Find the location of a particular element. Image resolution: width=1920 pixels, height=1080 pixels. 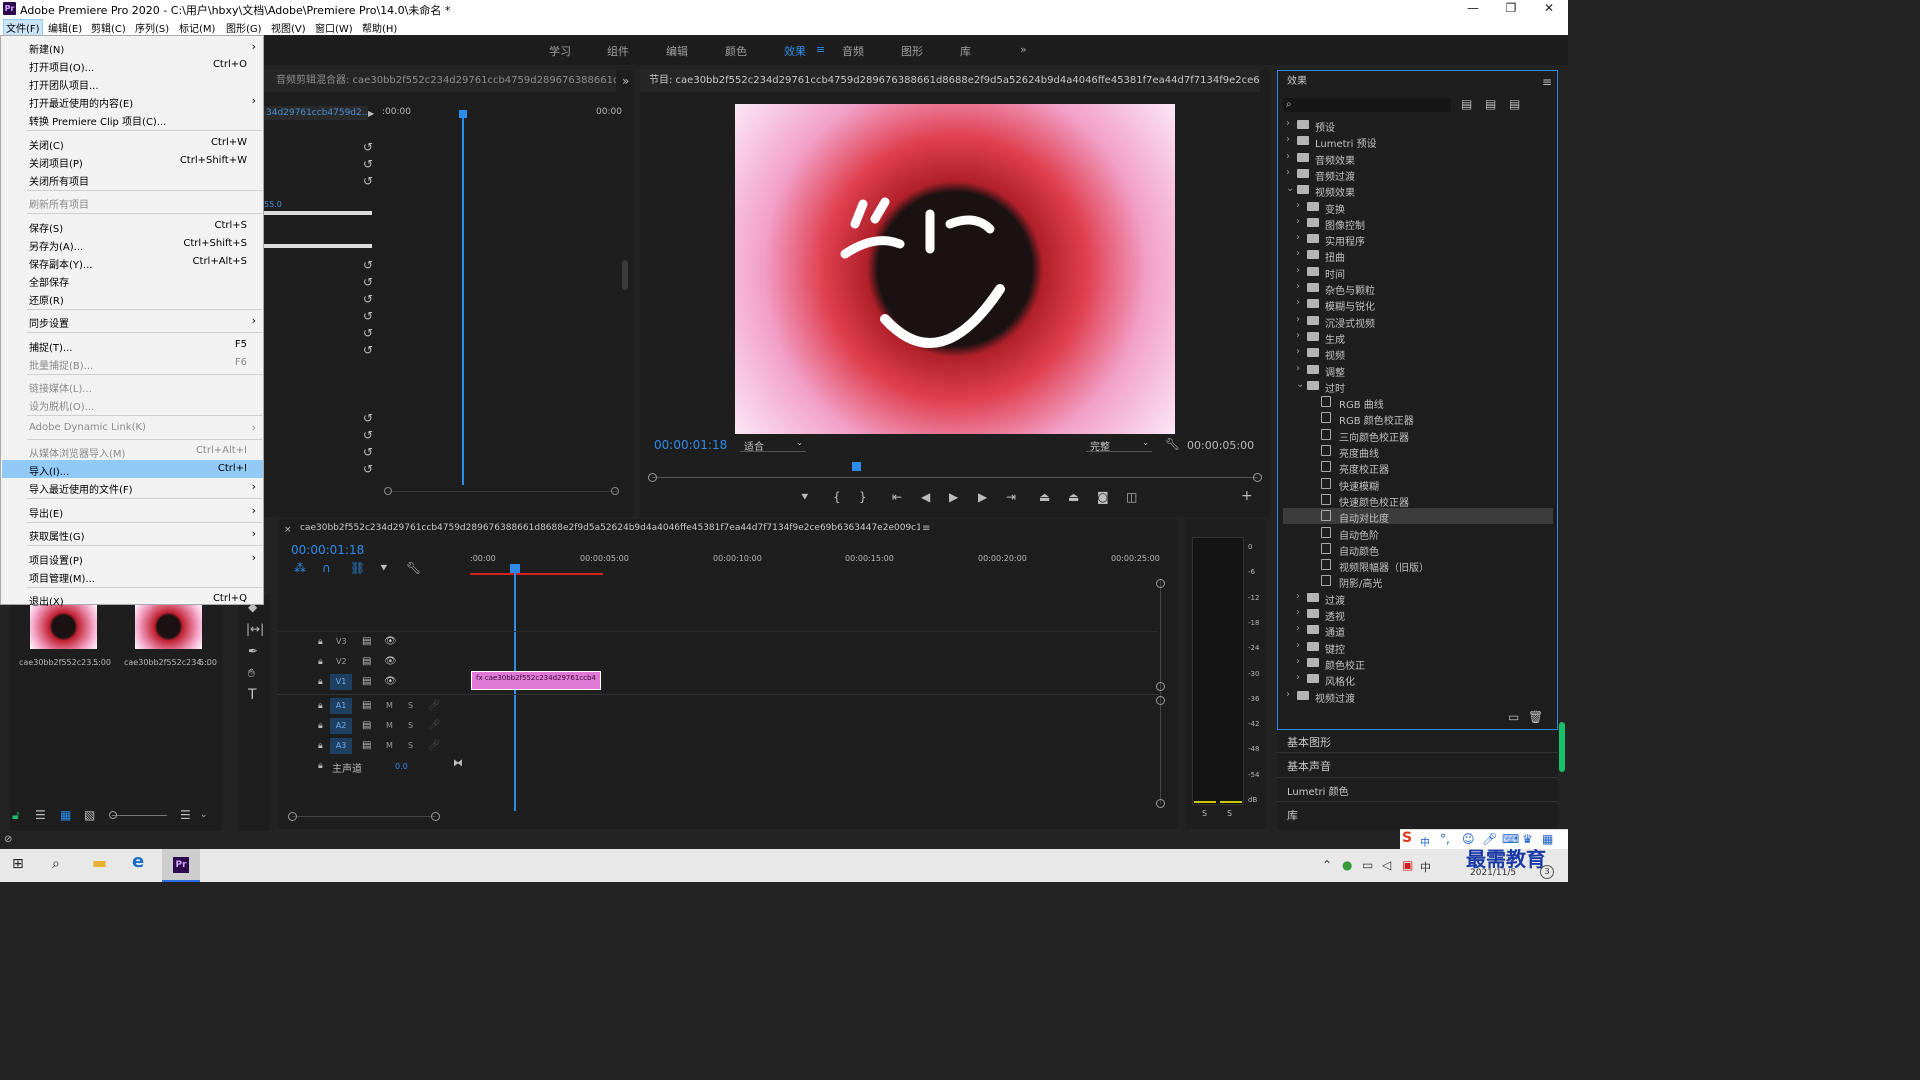

zoom-slider is located at coordinates (139, 815).